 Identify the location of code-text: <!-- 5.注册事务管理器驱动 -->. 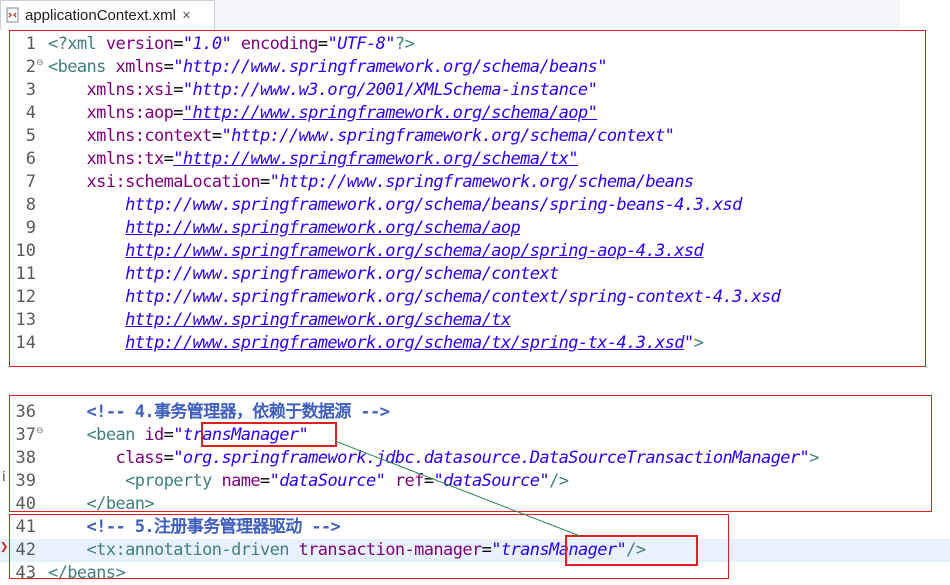
(213, 527).